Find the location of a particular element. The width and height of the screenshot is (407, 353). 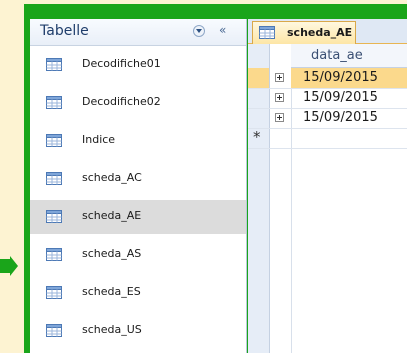

column-header-data-ae: data_ae is located at coordinates (349, 56).